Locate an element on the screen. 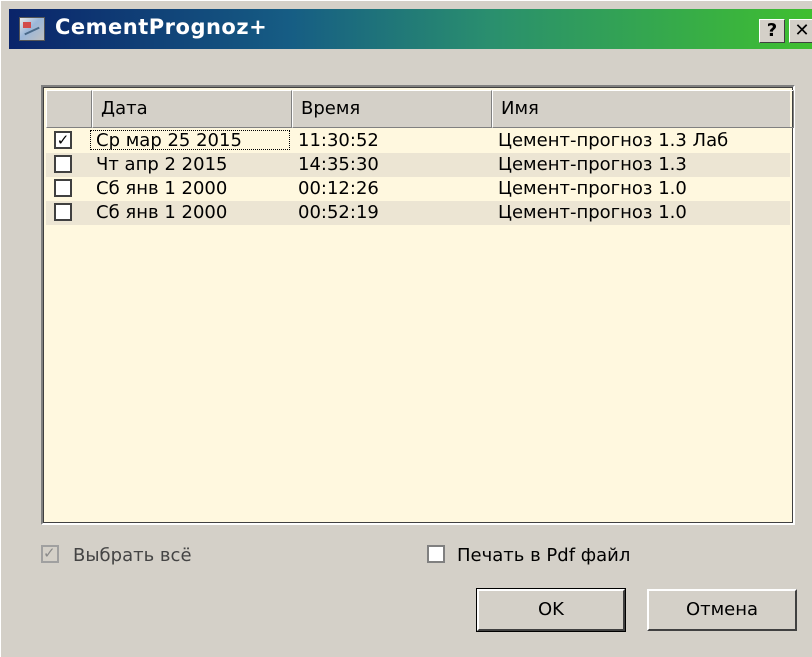  window-title: CementPrognoz+ is located at coordinates (161, 27).